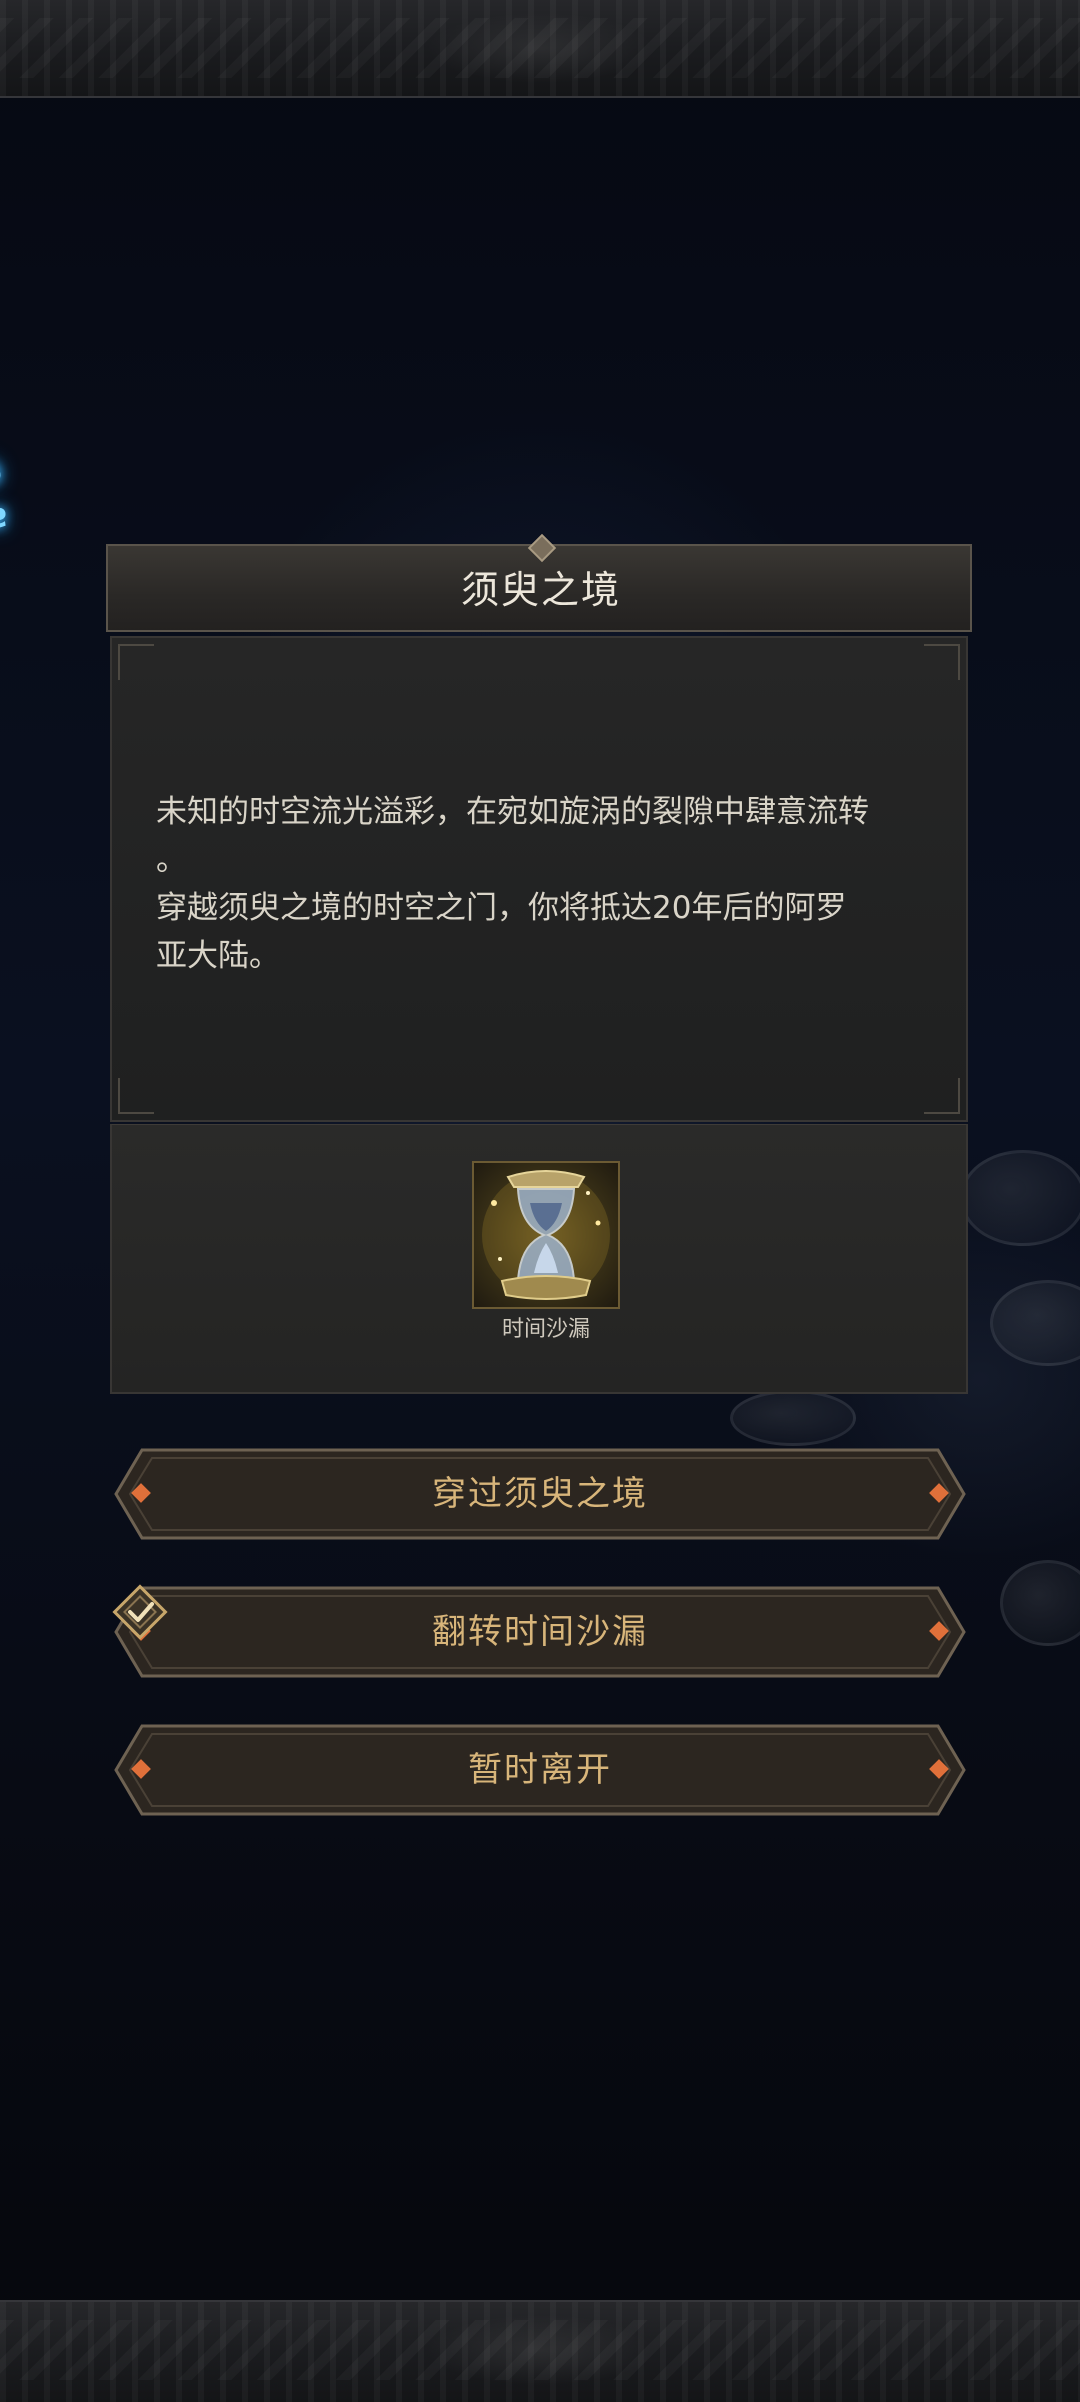  Describe the element at coordinates (540, 49) in the screenshot. I see `top-ornate-frame` at that location.